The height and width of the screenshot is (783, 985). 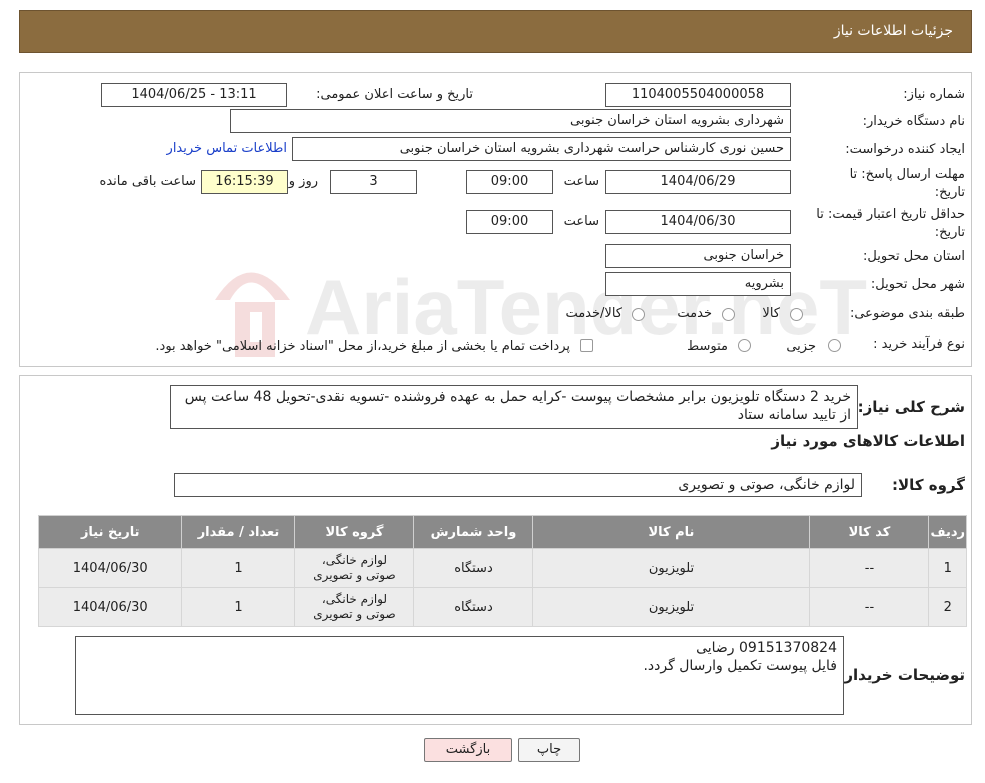 I want to click on buyer-notes-label: توضیحات خریدار:, so click(x=901, y=675).